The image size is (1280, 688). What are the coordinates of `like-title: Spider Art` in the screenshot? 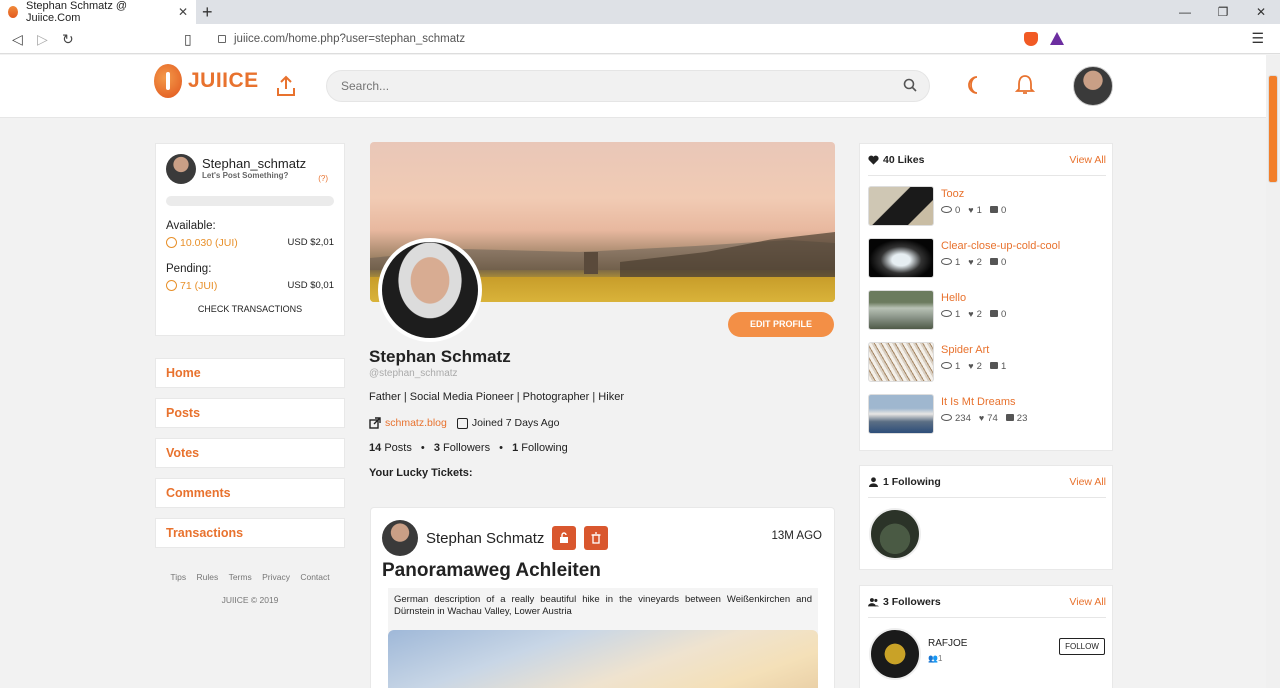 It's located at (977, 350).